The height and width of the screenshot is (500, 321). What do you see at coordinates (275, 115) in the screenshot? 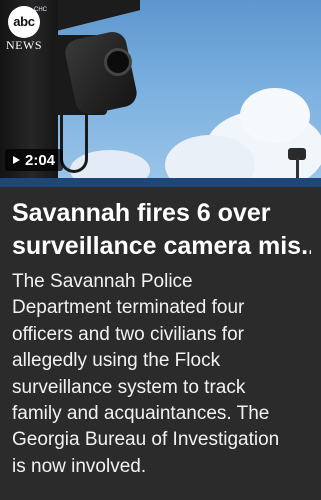
I see `cloud-decoration` at bounding box center [275, 115].